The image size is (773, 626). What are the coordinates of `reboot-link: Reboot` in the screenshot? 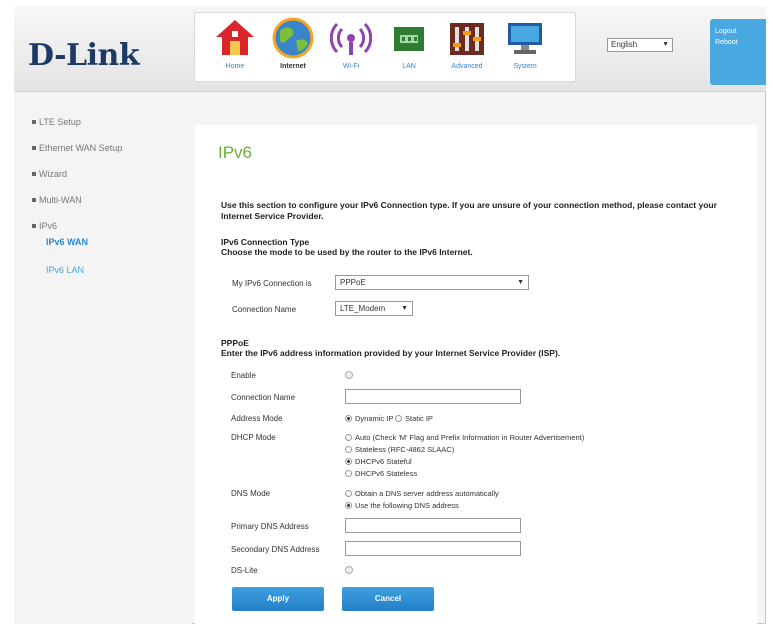 It's located at (738, 42).